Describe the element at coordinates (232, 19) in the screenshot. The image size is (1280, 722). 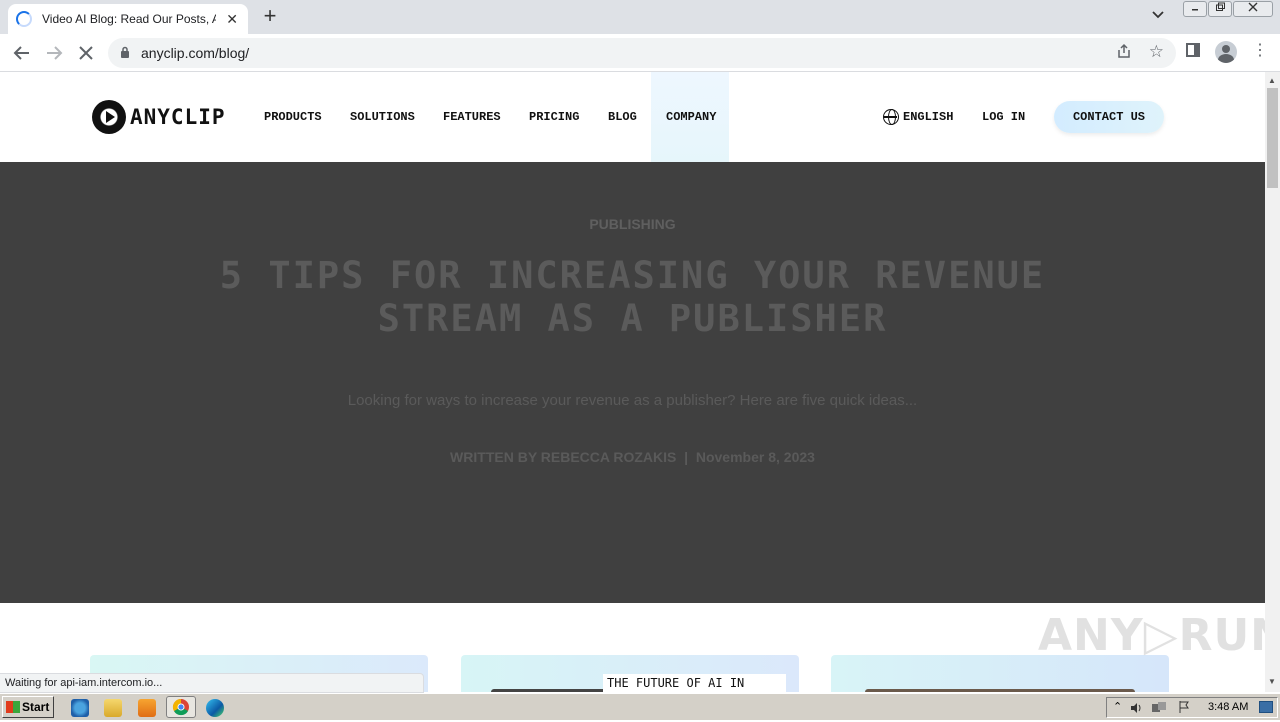
I see `tab-close-icon: ✕` at that location.